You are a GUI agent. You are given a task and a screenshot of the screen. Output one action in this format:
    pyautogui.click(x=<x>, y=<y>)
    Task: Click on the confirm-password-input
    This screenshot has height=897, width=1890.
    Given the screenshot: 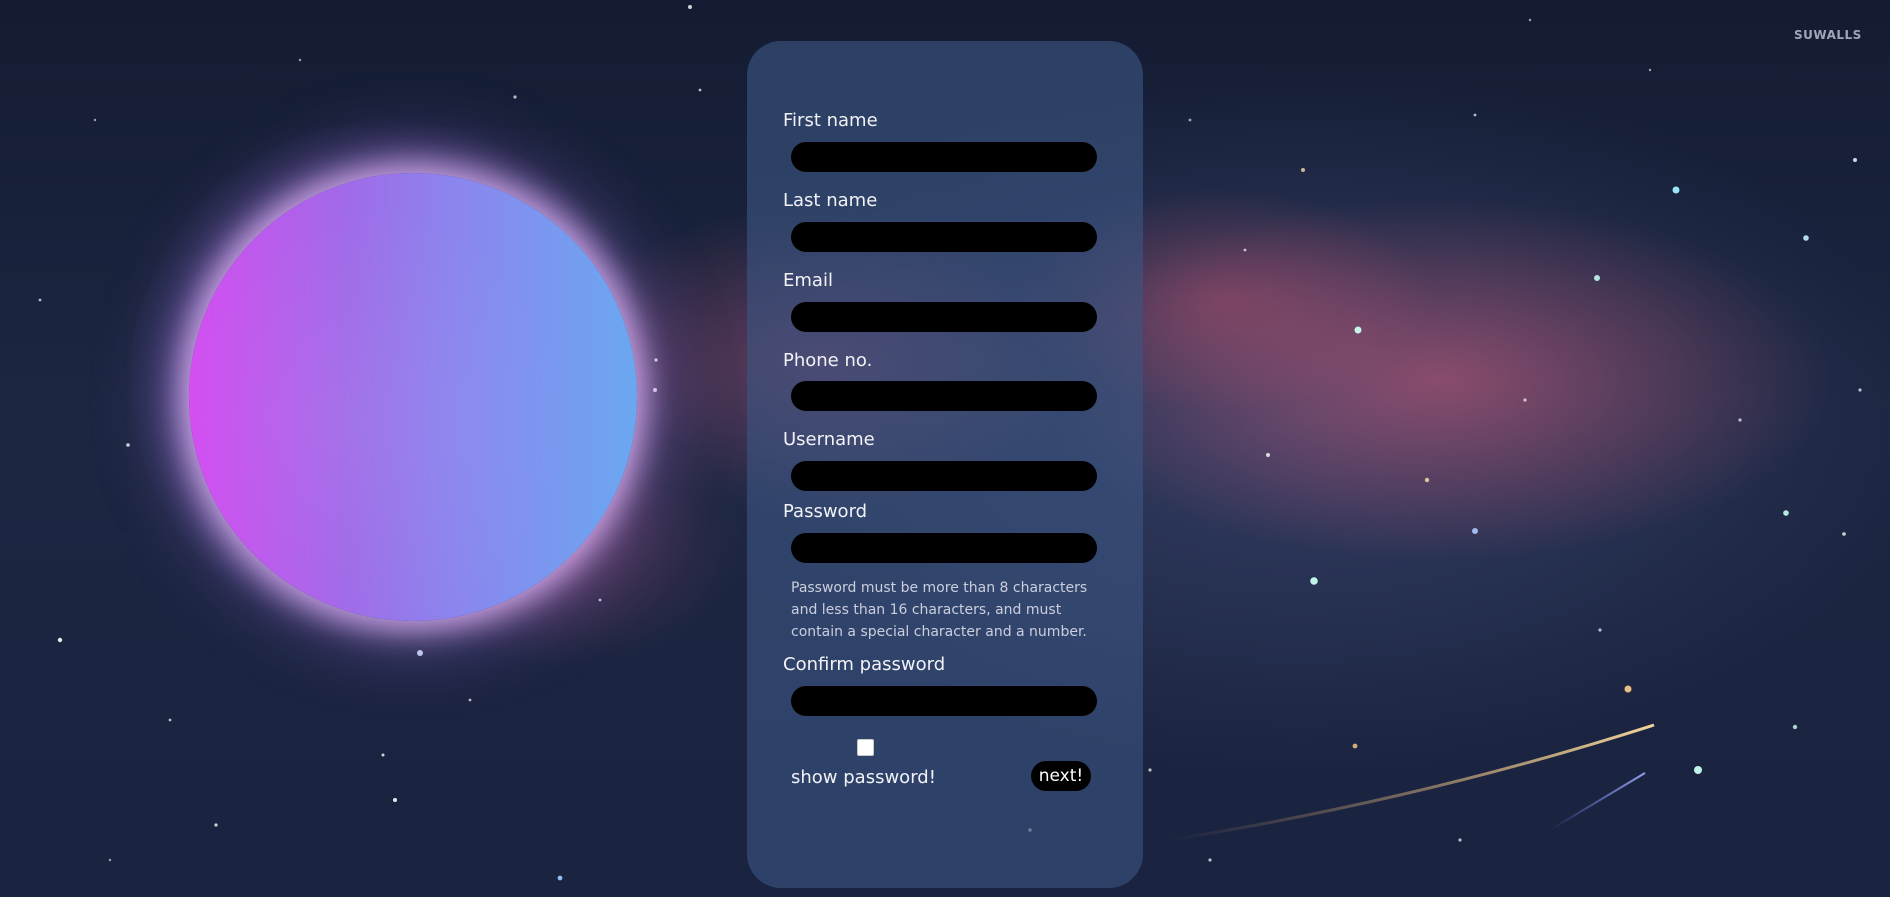 What is the action you would take?
    pyautogui.click(x=944, y=701)
    